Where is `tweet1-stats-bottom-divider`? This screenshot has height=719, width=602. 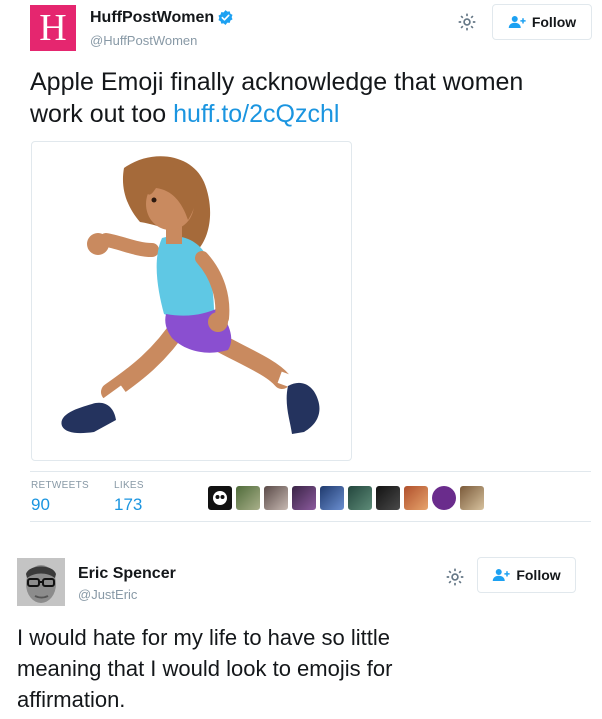 tweet1-stats-bottom-divider is located at coordinates (310, 521).